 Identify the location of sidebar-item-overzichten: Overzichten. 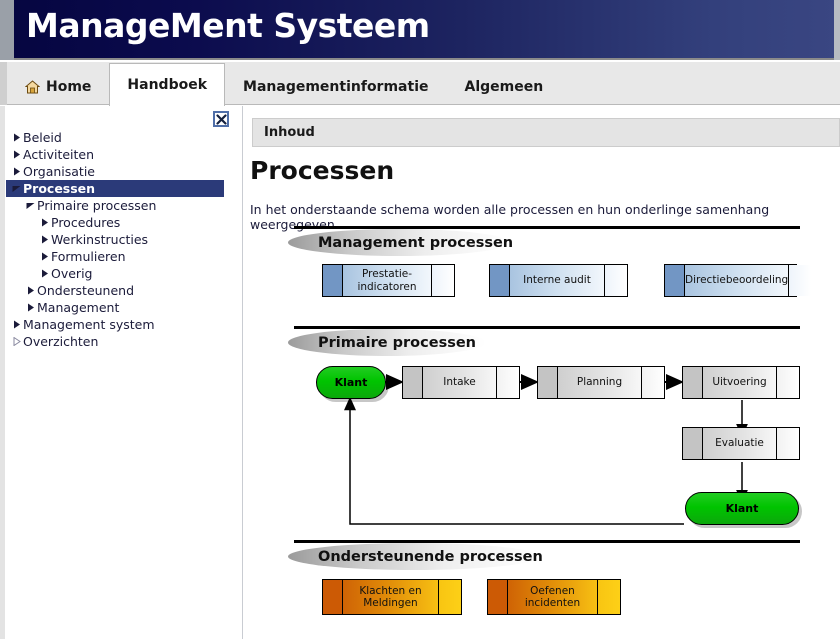
(122, 341).